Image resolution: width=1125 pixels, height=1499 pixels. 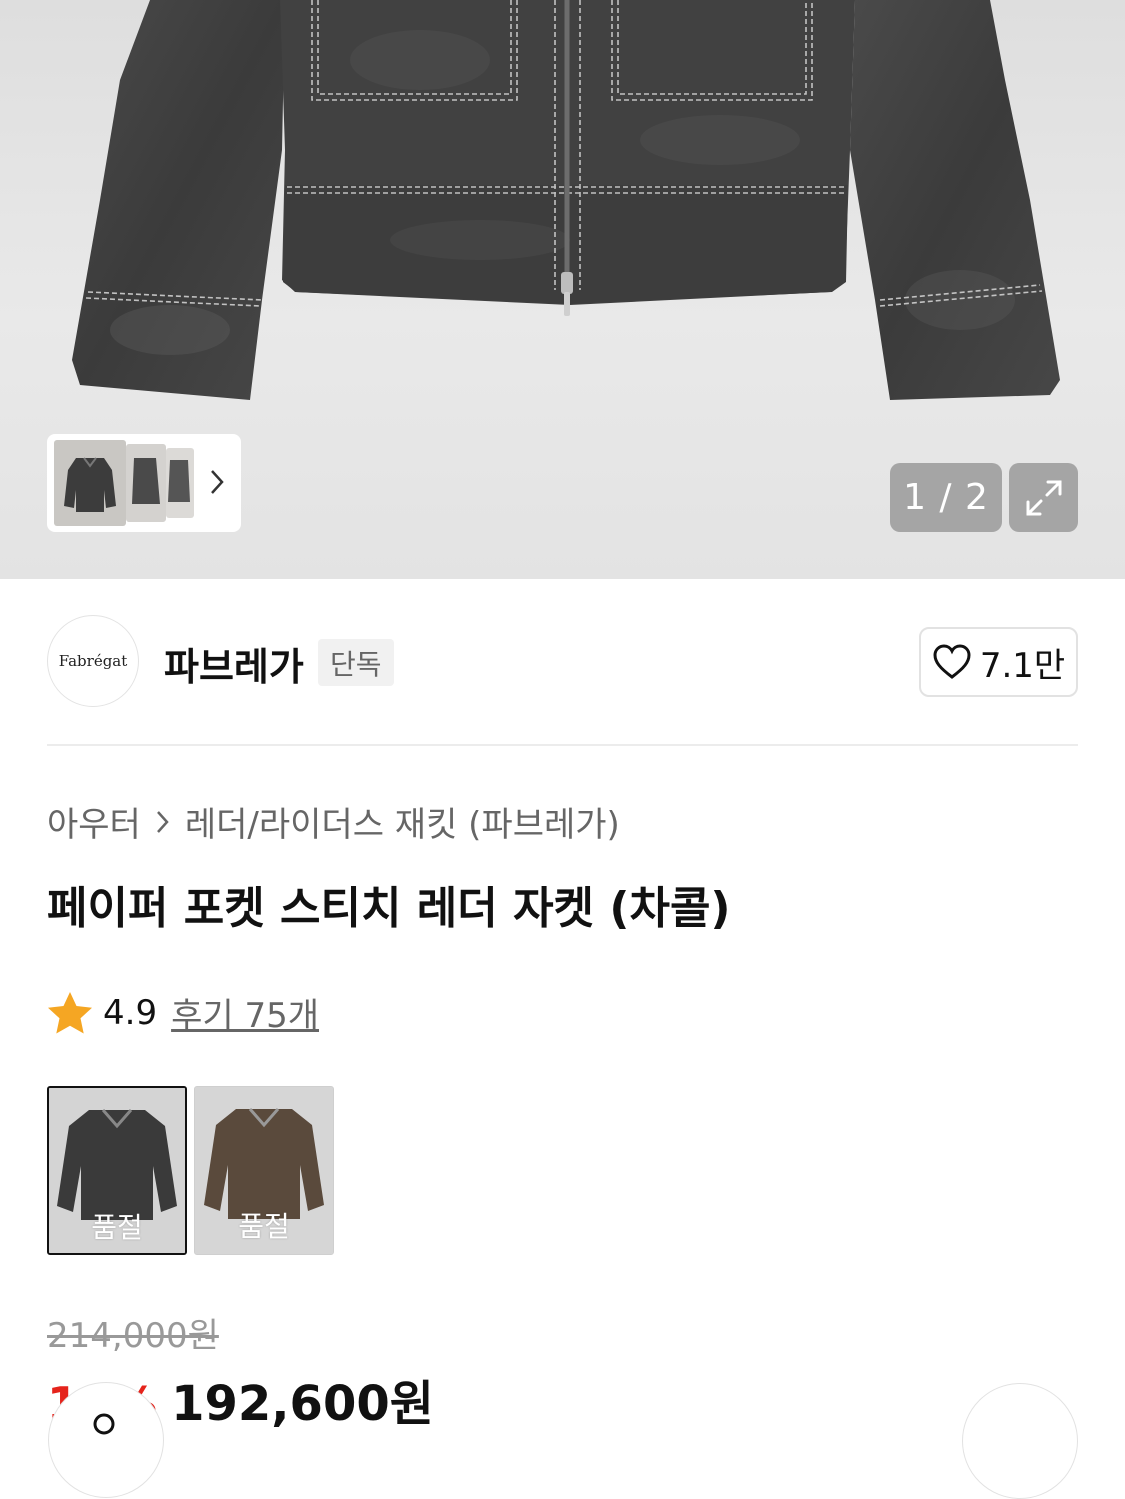 What do you see at coordinates (234, 663) in the screenshot?
I see `brand-name: 파브레가` at bounding box center [234, 663].